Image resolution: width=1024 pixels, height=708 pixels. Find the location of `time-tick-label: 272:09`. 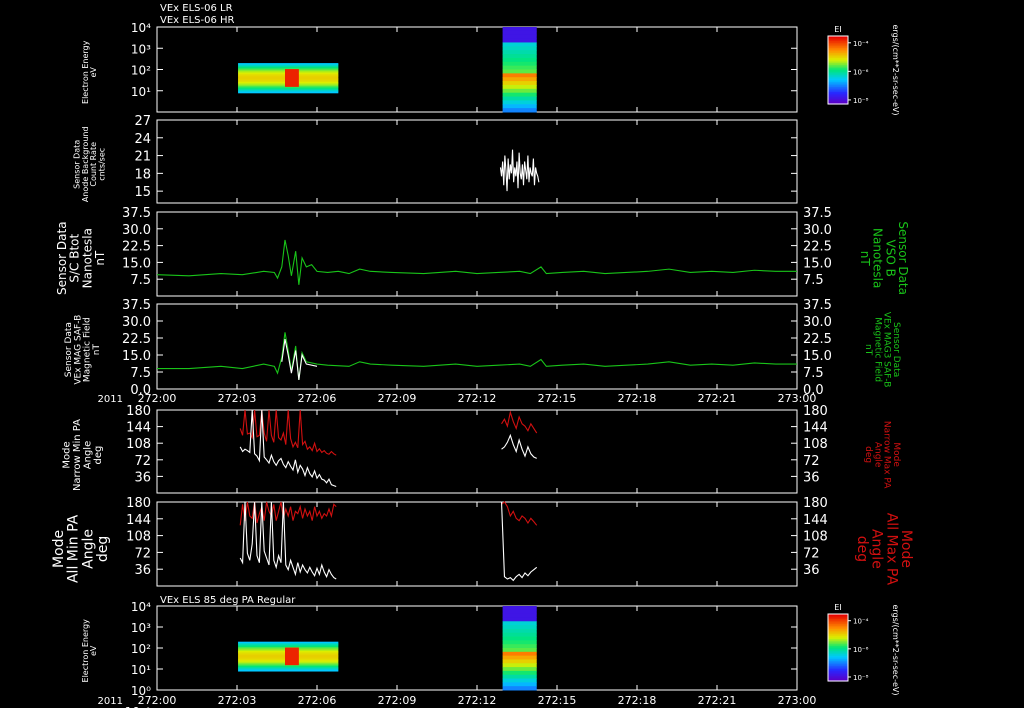

time-tick-label: 272:09 is located at coordinates (397, 398).